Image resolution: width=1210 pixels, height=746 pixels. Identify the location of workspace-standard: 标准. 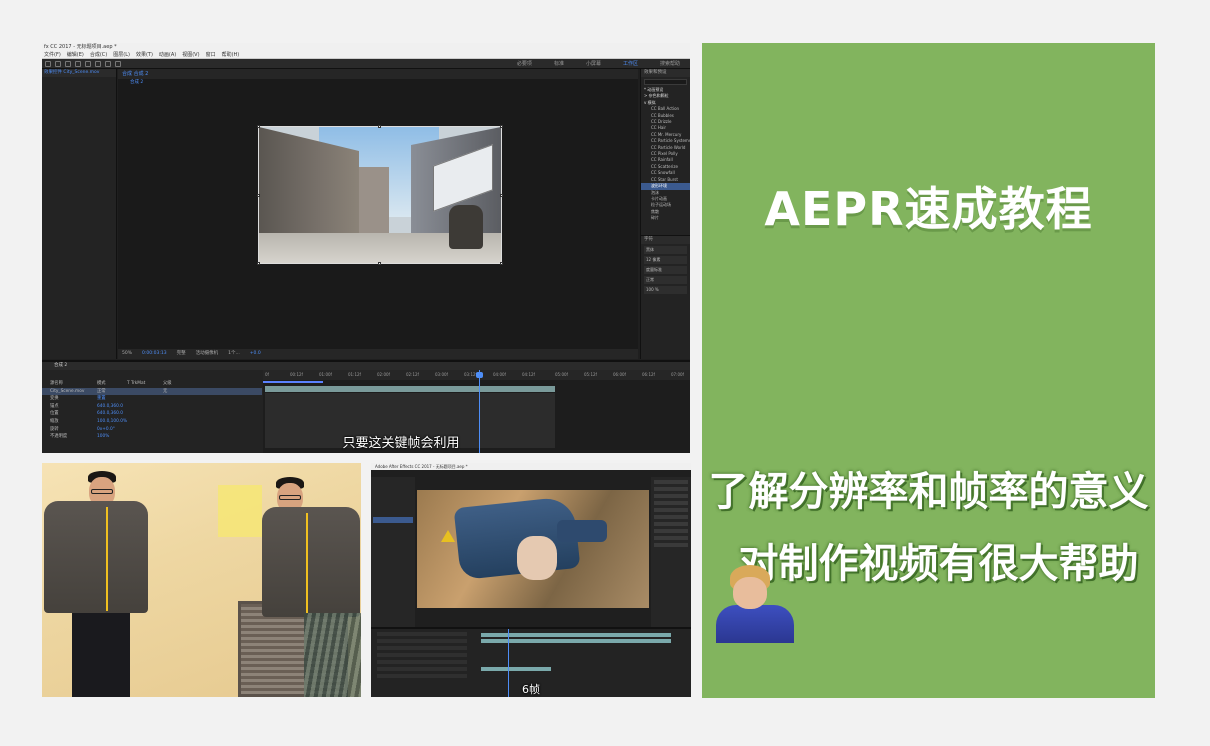
(559, 63).